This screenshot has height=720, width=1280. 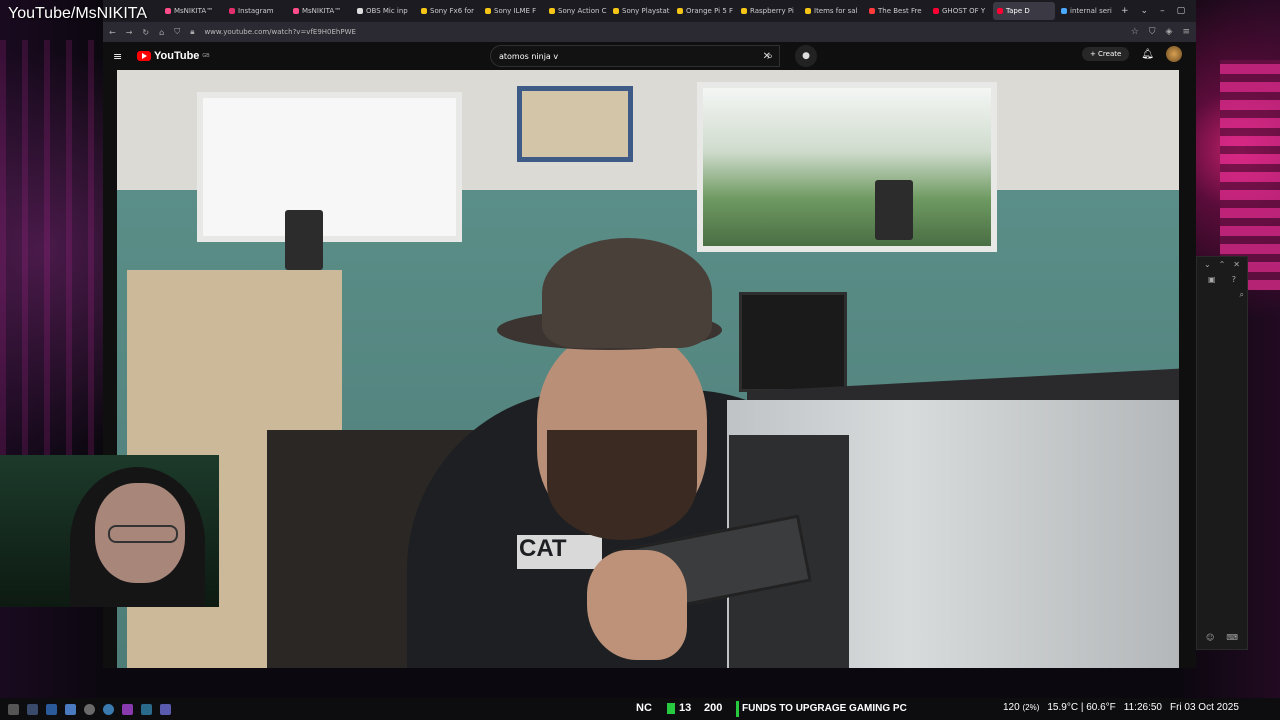 I want to click on video-person-beard, so click(x=622, y=485).